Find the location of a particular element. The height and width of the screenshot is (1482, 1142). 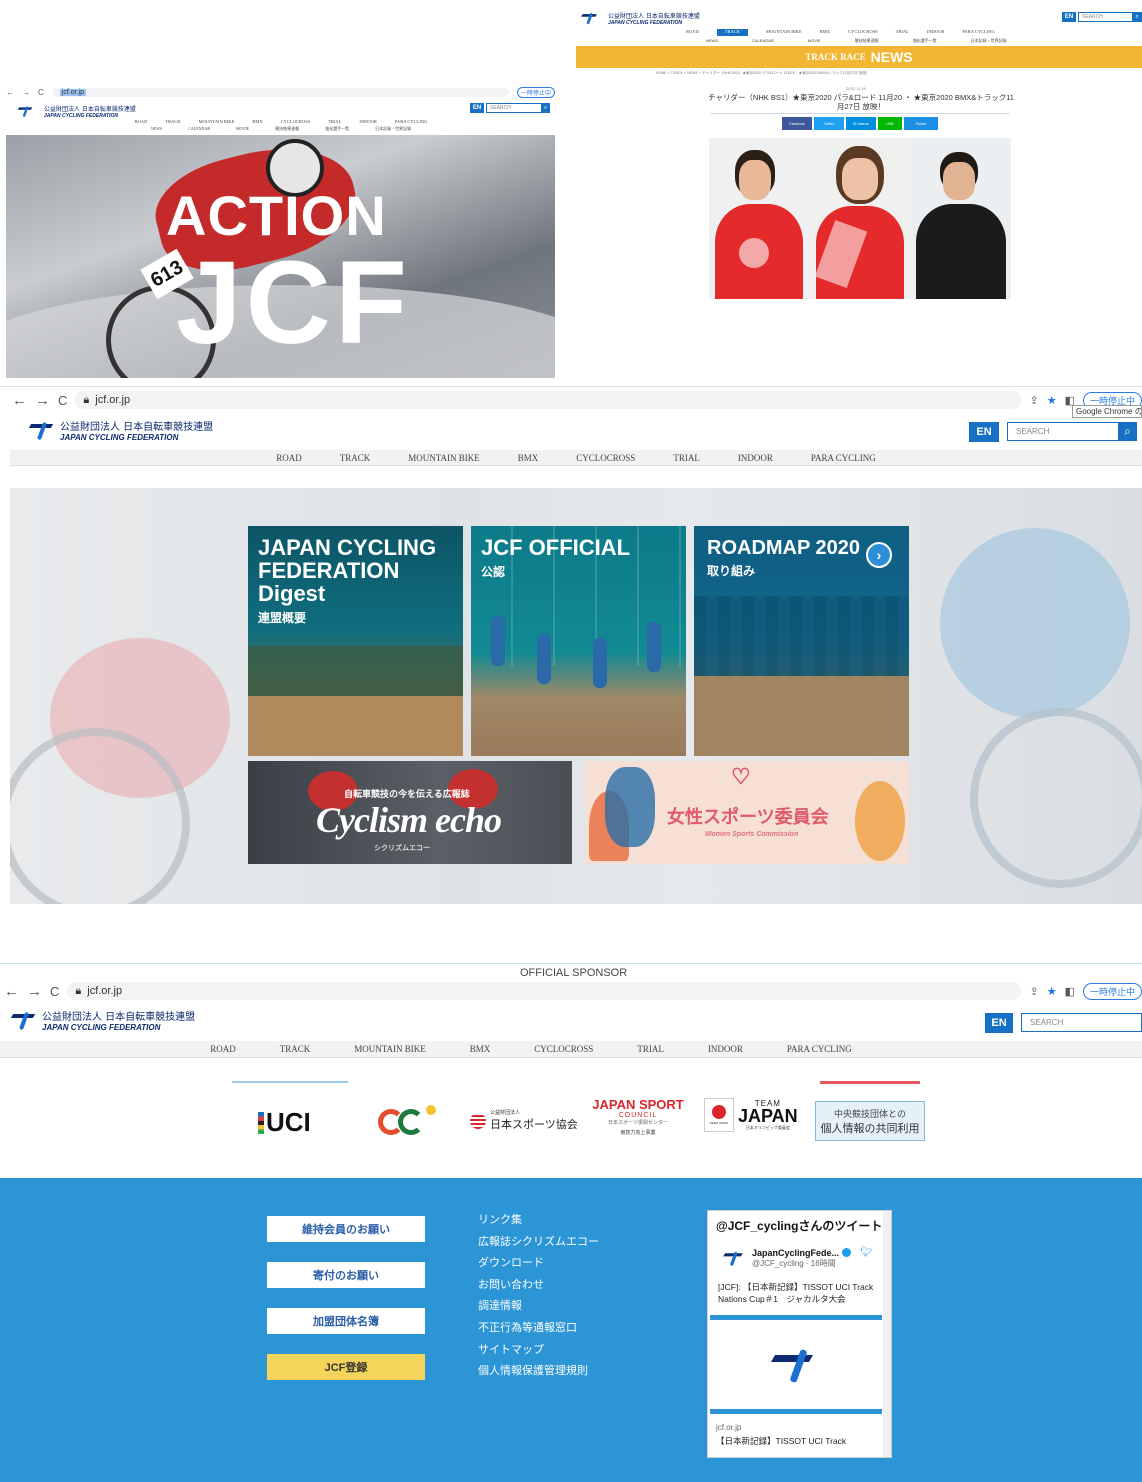

footer-btn-donation: 寄付のお願い is located at coordinates (346, 1275).